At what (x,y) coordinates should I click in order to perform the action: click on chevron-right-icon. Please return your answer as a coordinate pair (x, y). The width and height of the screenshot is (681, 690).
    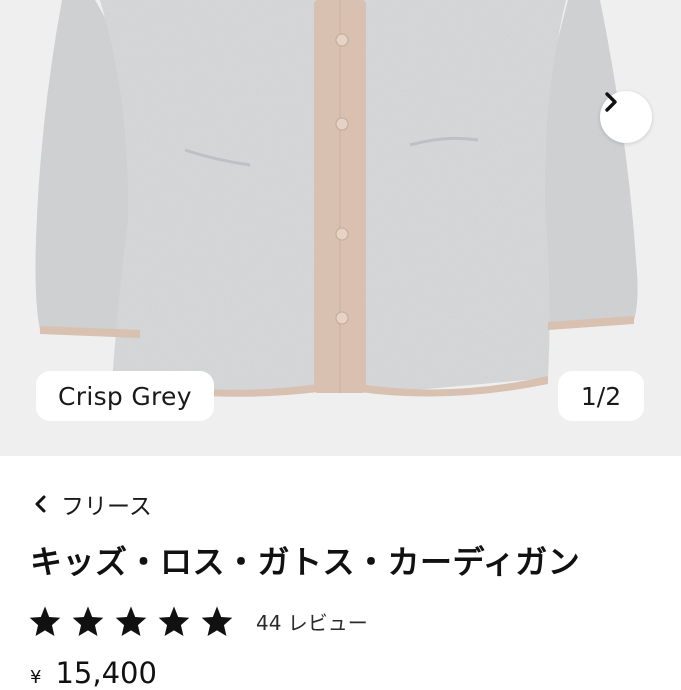
    Looking at the image, I should click on (611, 102).